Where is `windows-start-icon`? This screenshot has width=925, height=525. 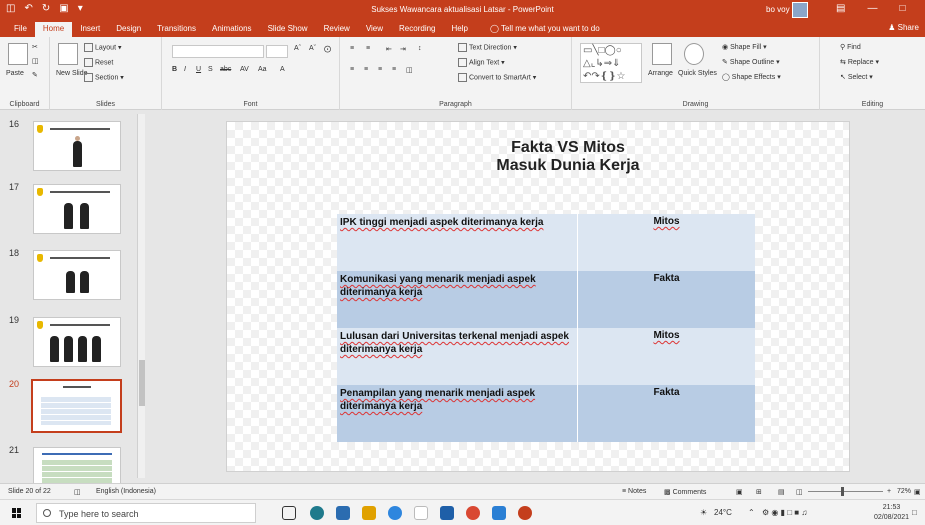 windows-start-icon is located at coordinates (17, 513).